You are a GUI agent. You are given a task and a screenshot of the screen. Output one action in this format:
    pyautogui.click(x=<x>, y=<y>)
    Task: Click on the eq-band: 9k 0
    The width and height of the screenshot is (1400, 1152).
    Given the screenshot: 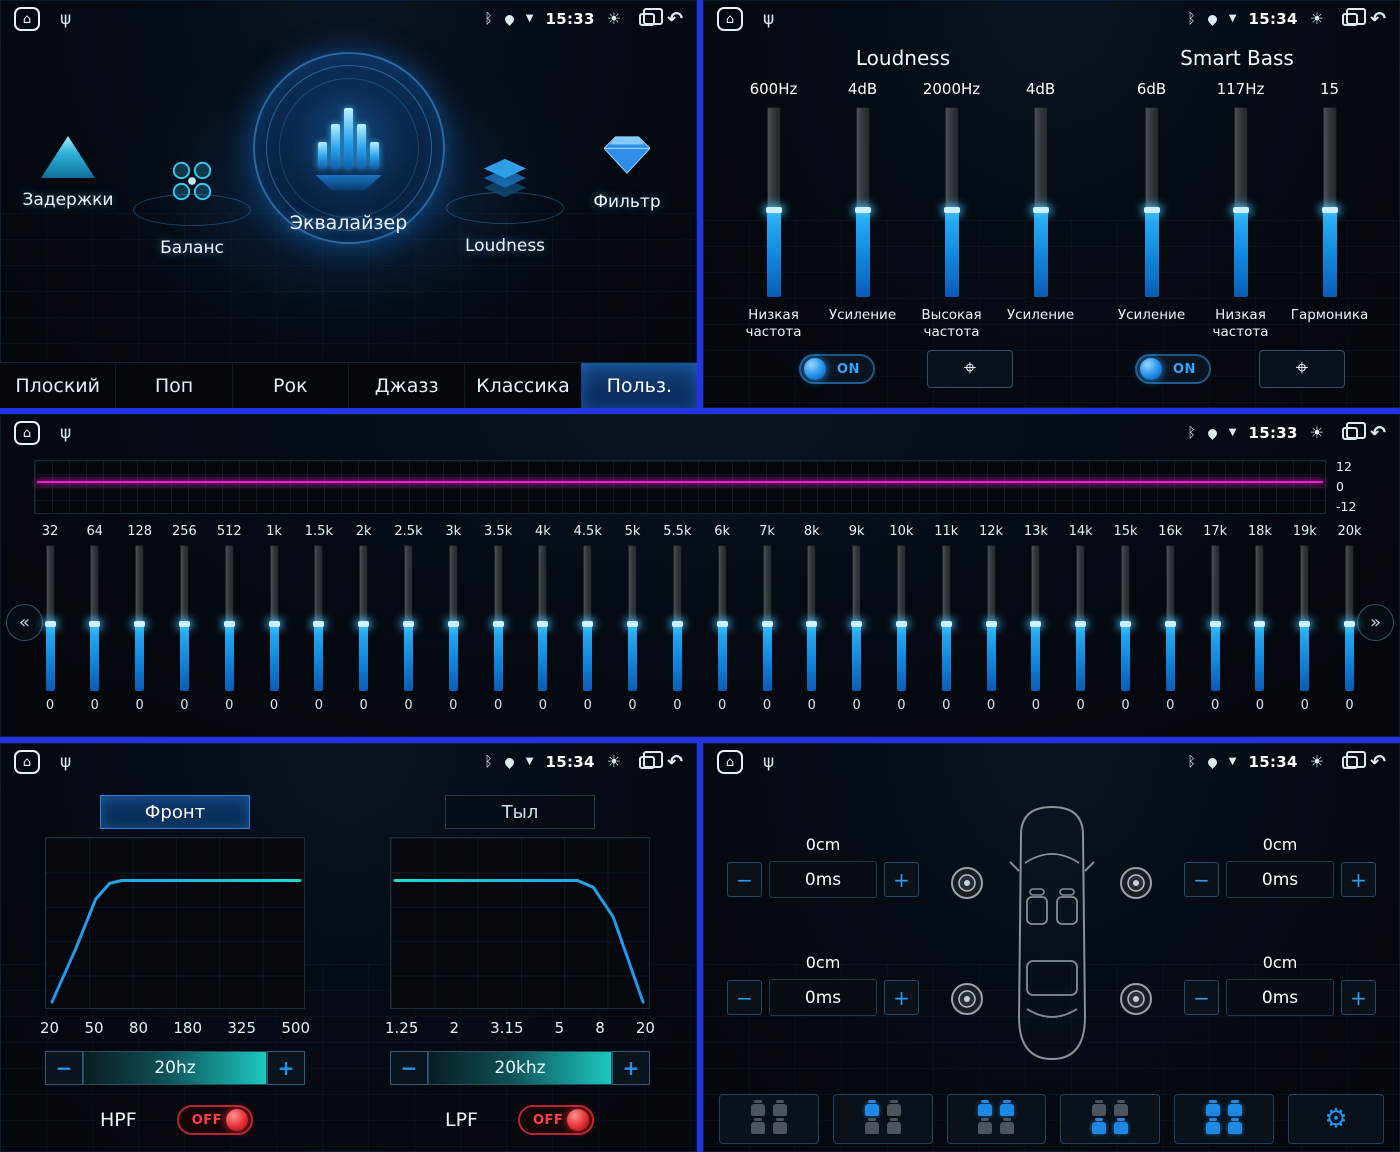 What is the action you would take?
    pyautogui.click(x=857, y=618)
    